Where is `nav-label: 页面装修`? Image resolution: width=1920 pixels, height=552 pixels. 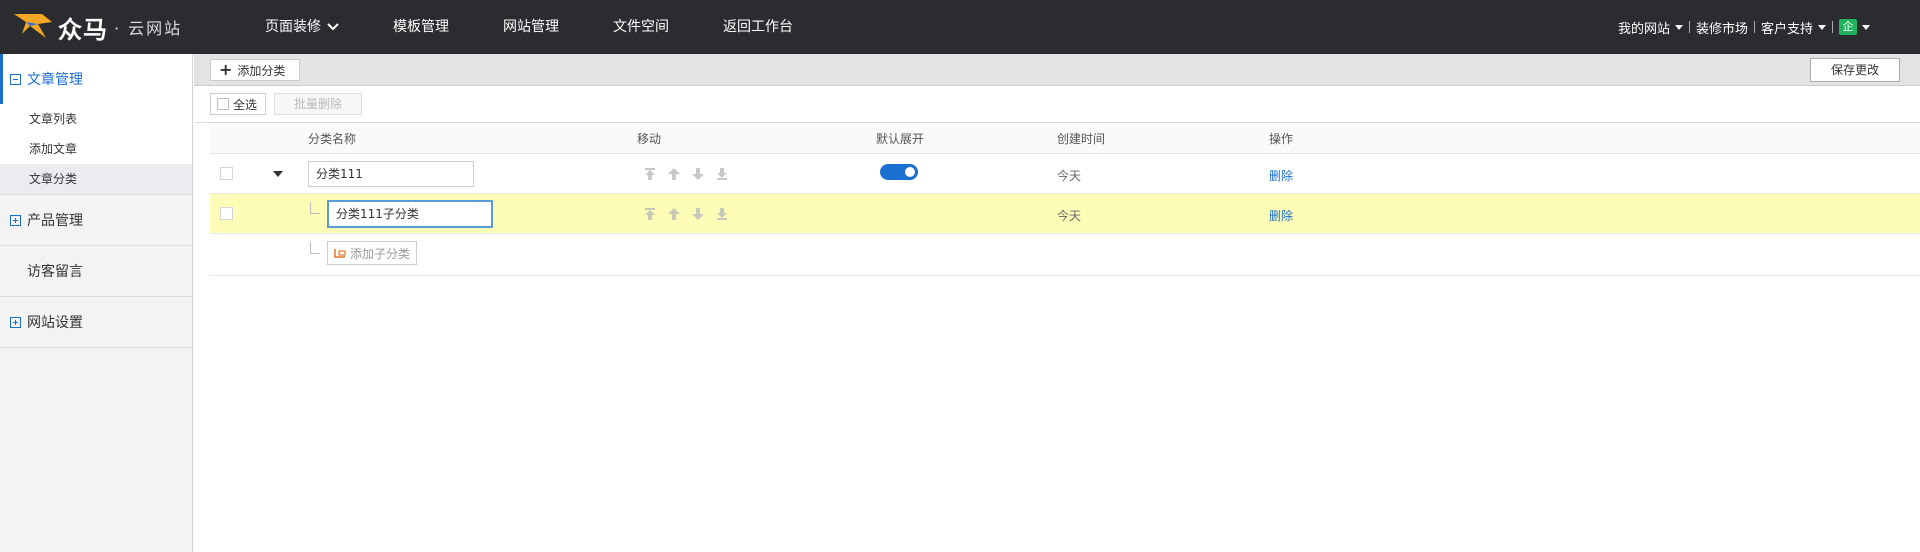
nav-label: 页面装修 is located at coordinates (293, 27).